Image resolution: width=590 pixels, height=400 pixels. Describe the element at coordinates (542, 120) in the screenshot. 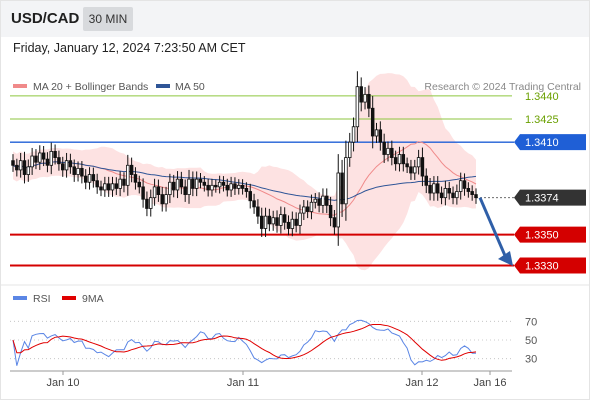

I see `level-label: 1.3425` at that location.